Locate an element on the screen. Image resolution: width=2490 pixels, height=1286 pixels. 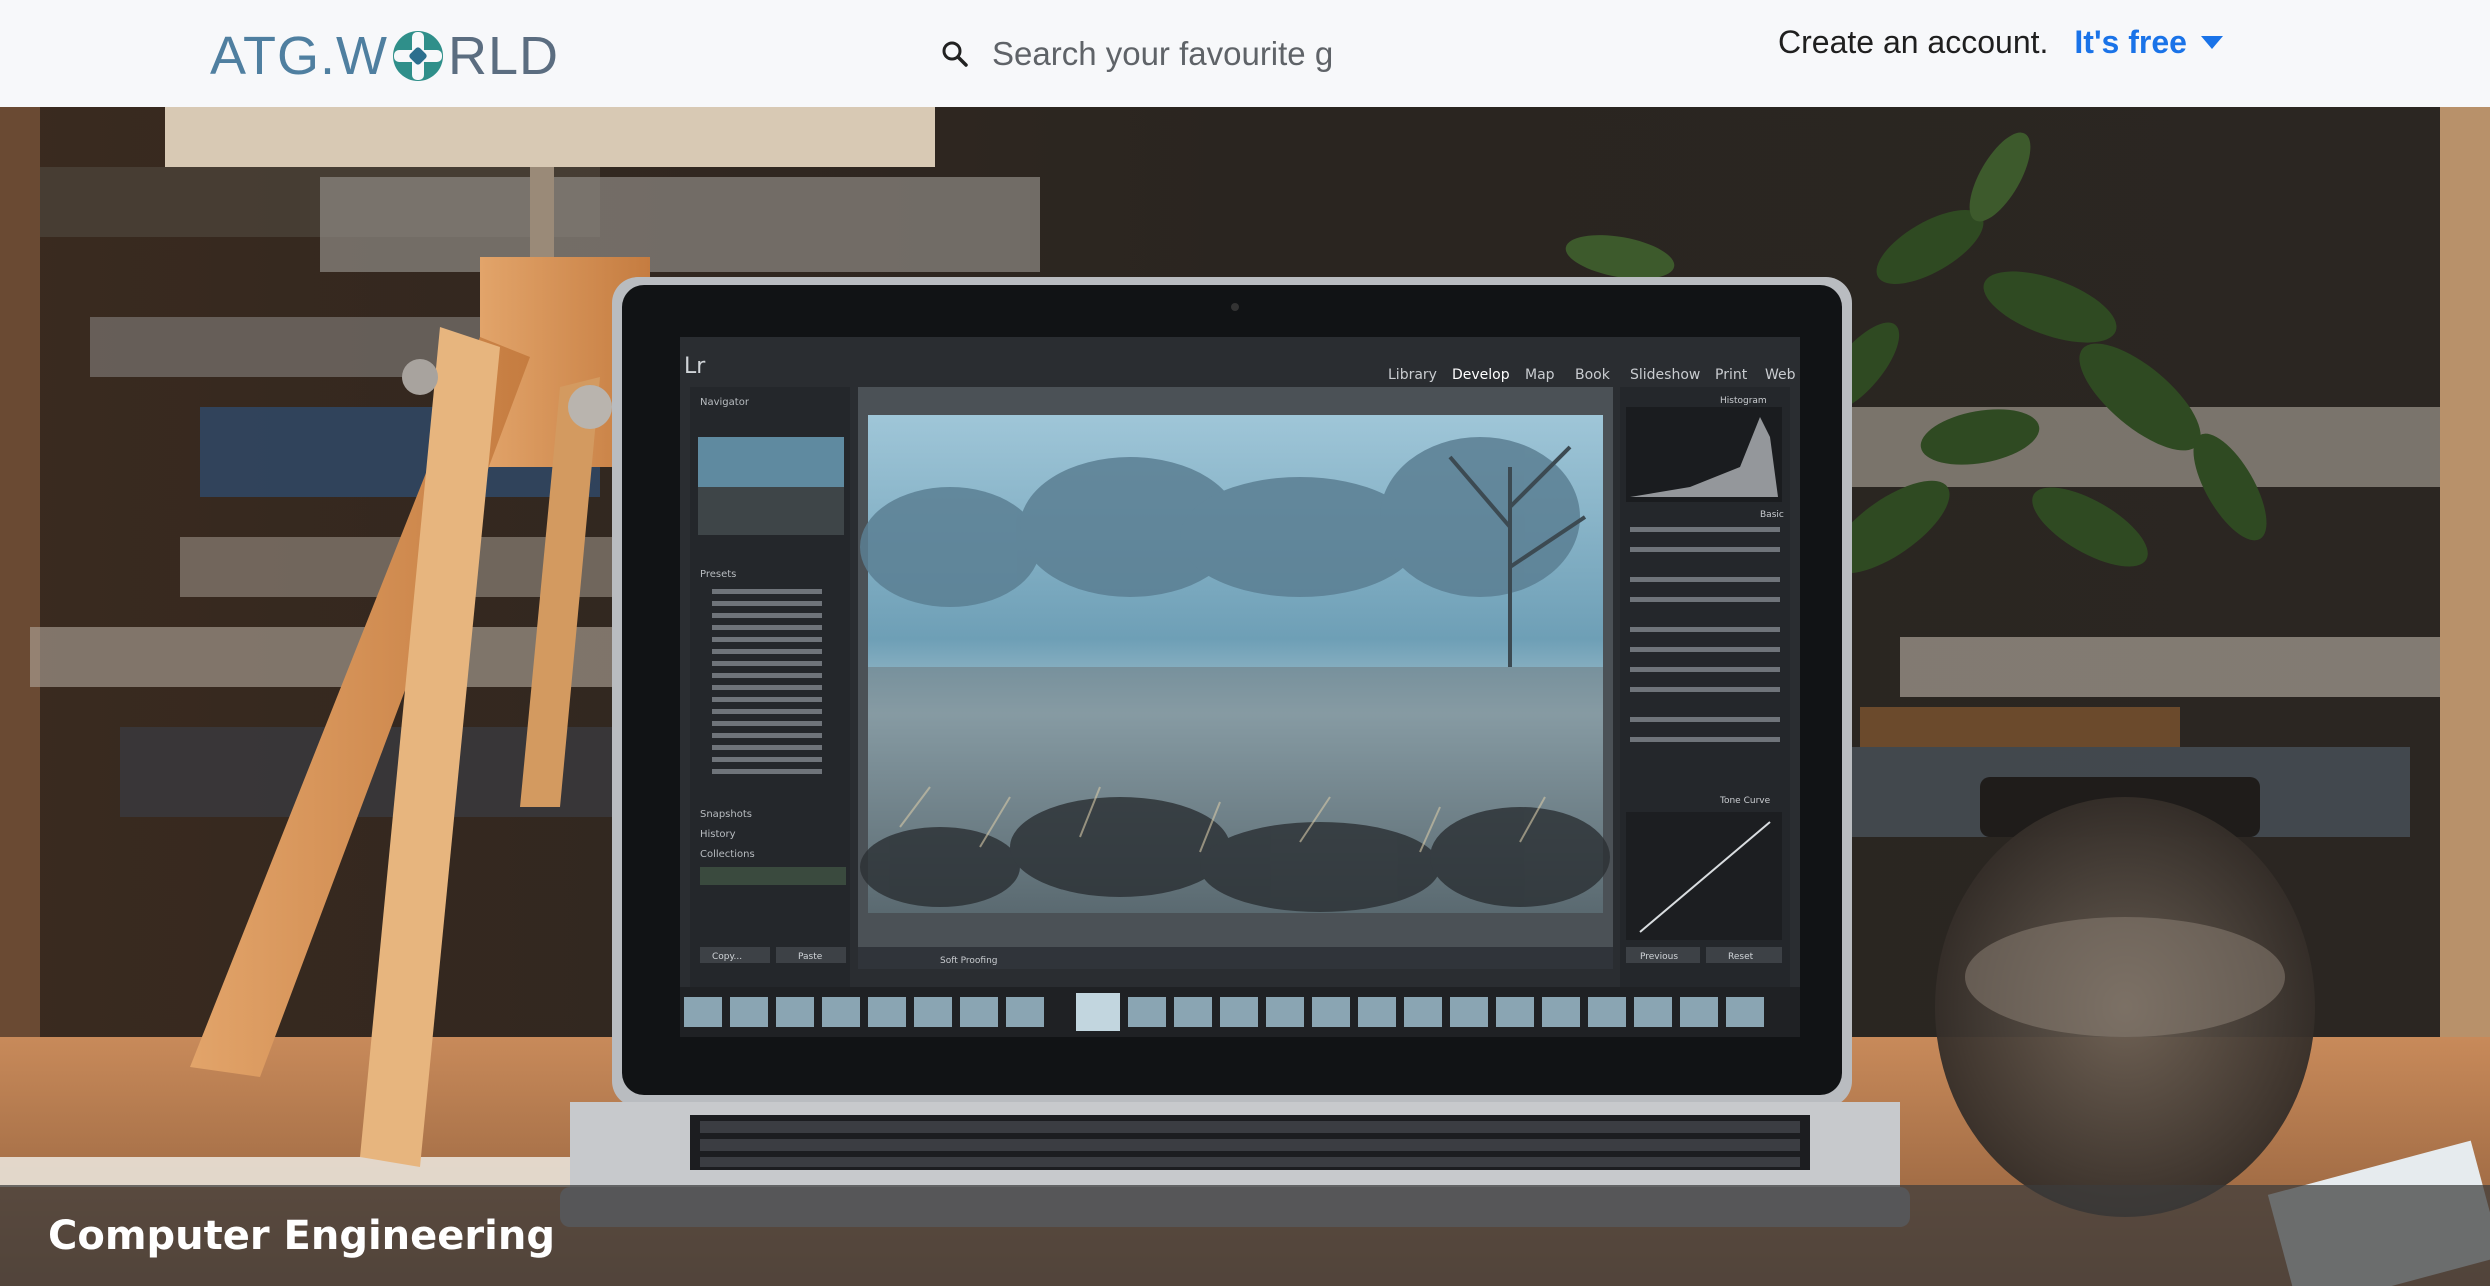
caret-down-icon is located at coordinates (2211, 42).